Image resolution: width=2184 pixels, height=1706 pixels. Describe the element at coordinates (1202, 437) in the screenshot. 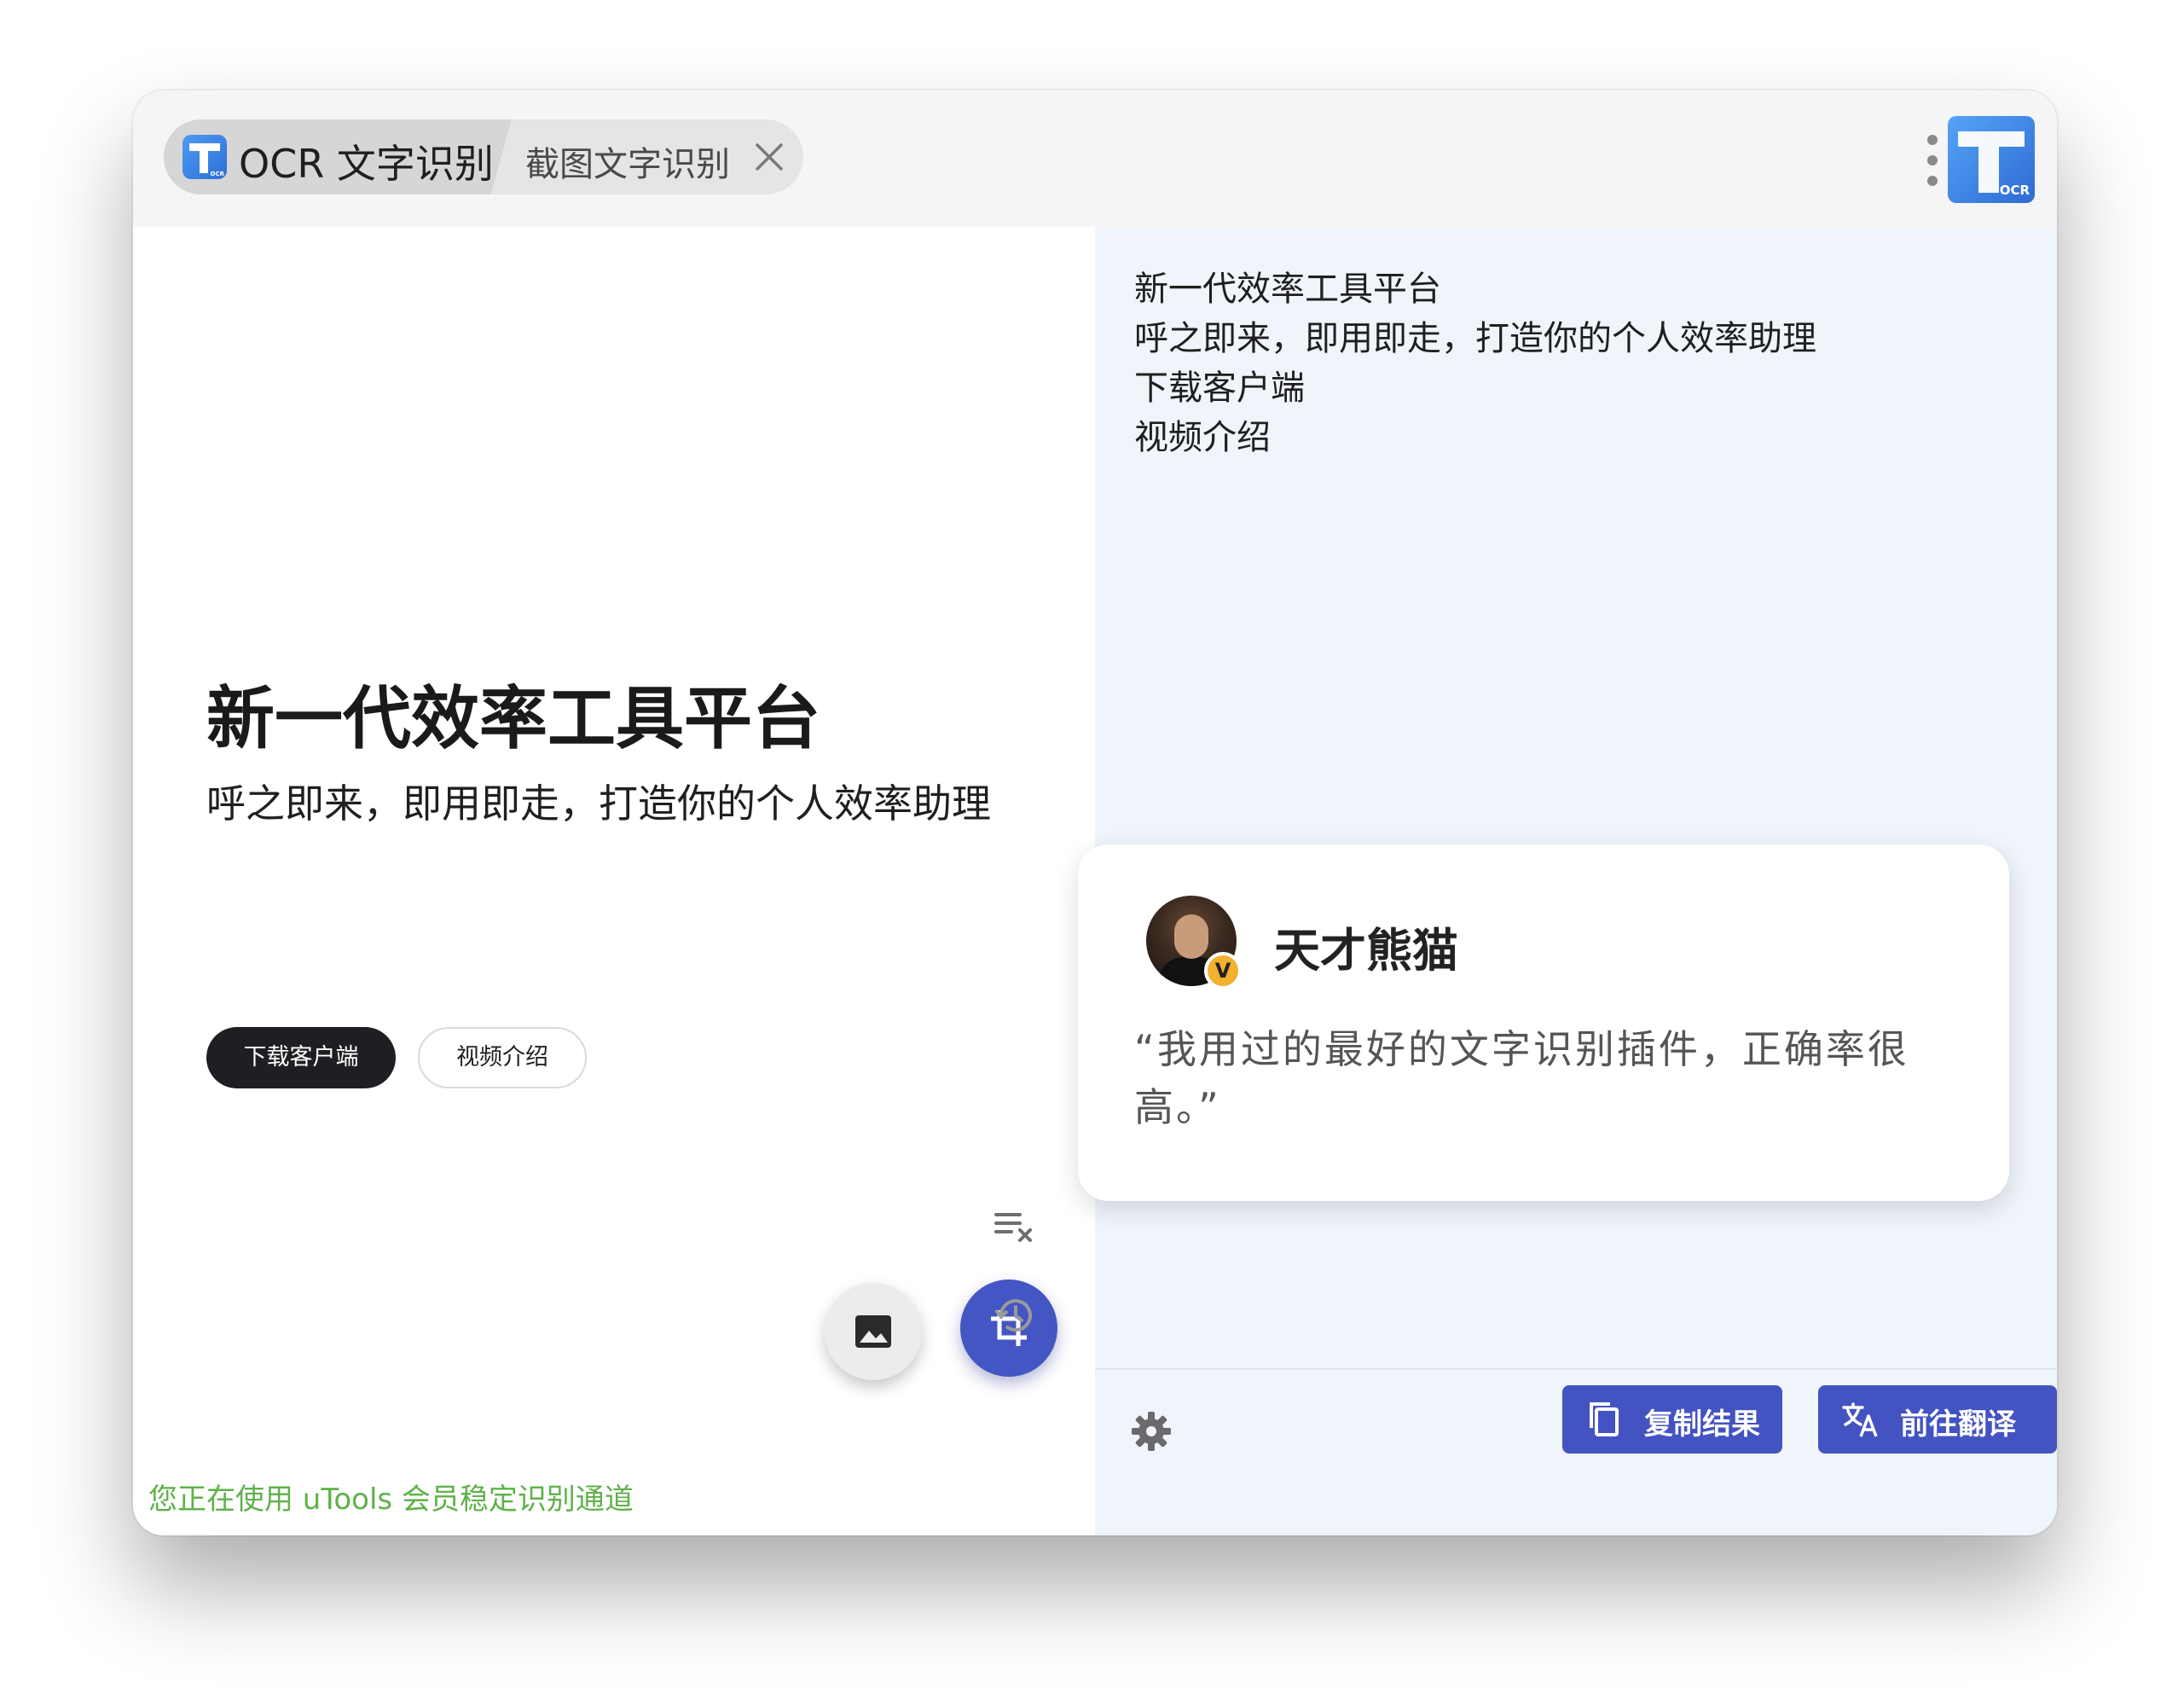

I see `result-line: 视频介绍` at that location.